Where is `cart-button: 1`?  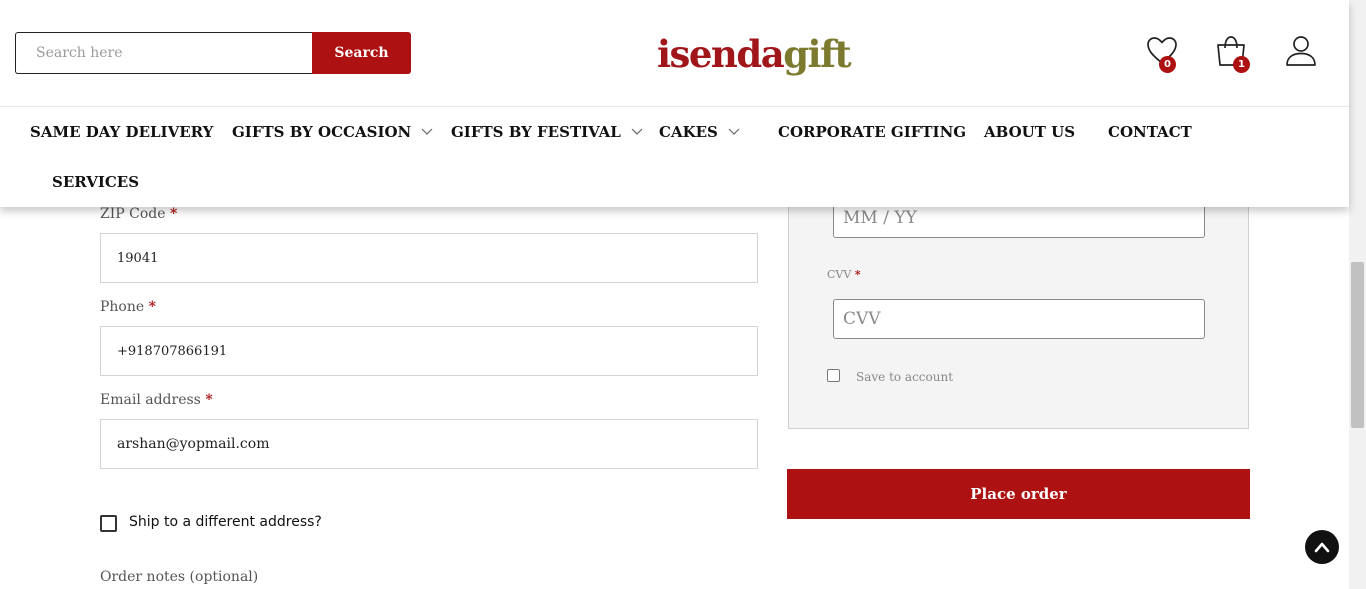
cart-button: 1 is located at coordinates (1232, 54).